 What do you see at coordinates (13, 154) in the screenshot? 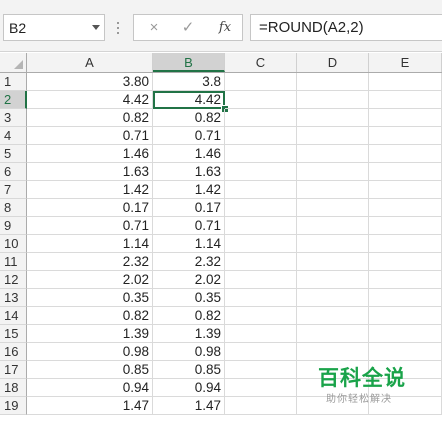
I see `row-header: 5` at bounding box center [13, 154].